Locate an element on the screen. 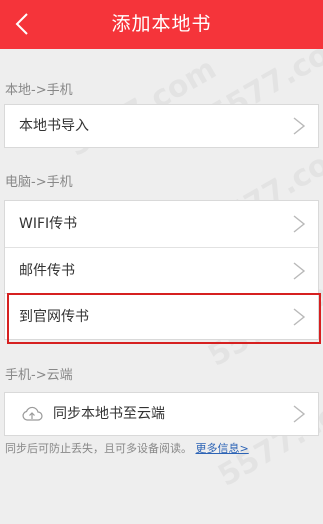 The height and width of the screenshot is (524, 323). sync-cloud-label: 同步本地书至云端 is located at coordinates (109, 414).